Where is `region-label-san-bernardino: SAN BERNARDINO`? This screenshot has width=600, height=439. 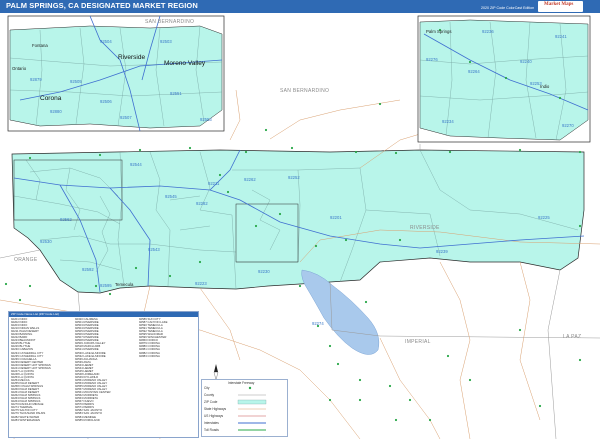
region-label-san-bernardino: SAN BERNARDINO is located at coordinates (305, 91).